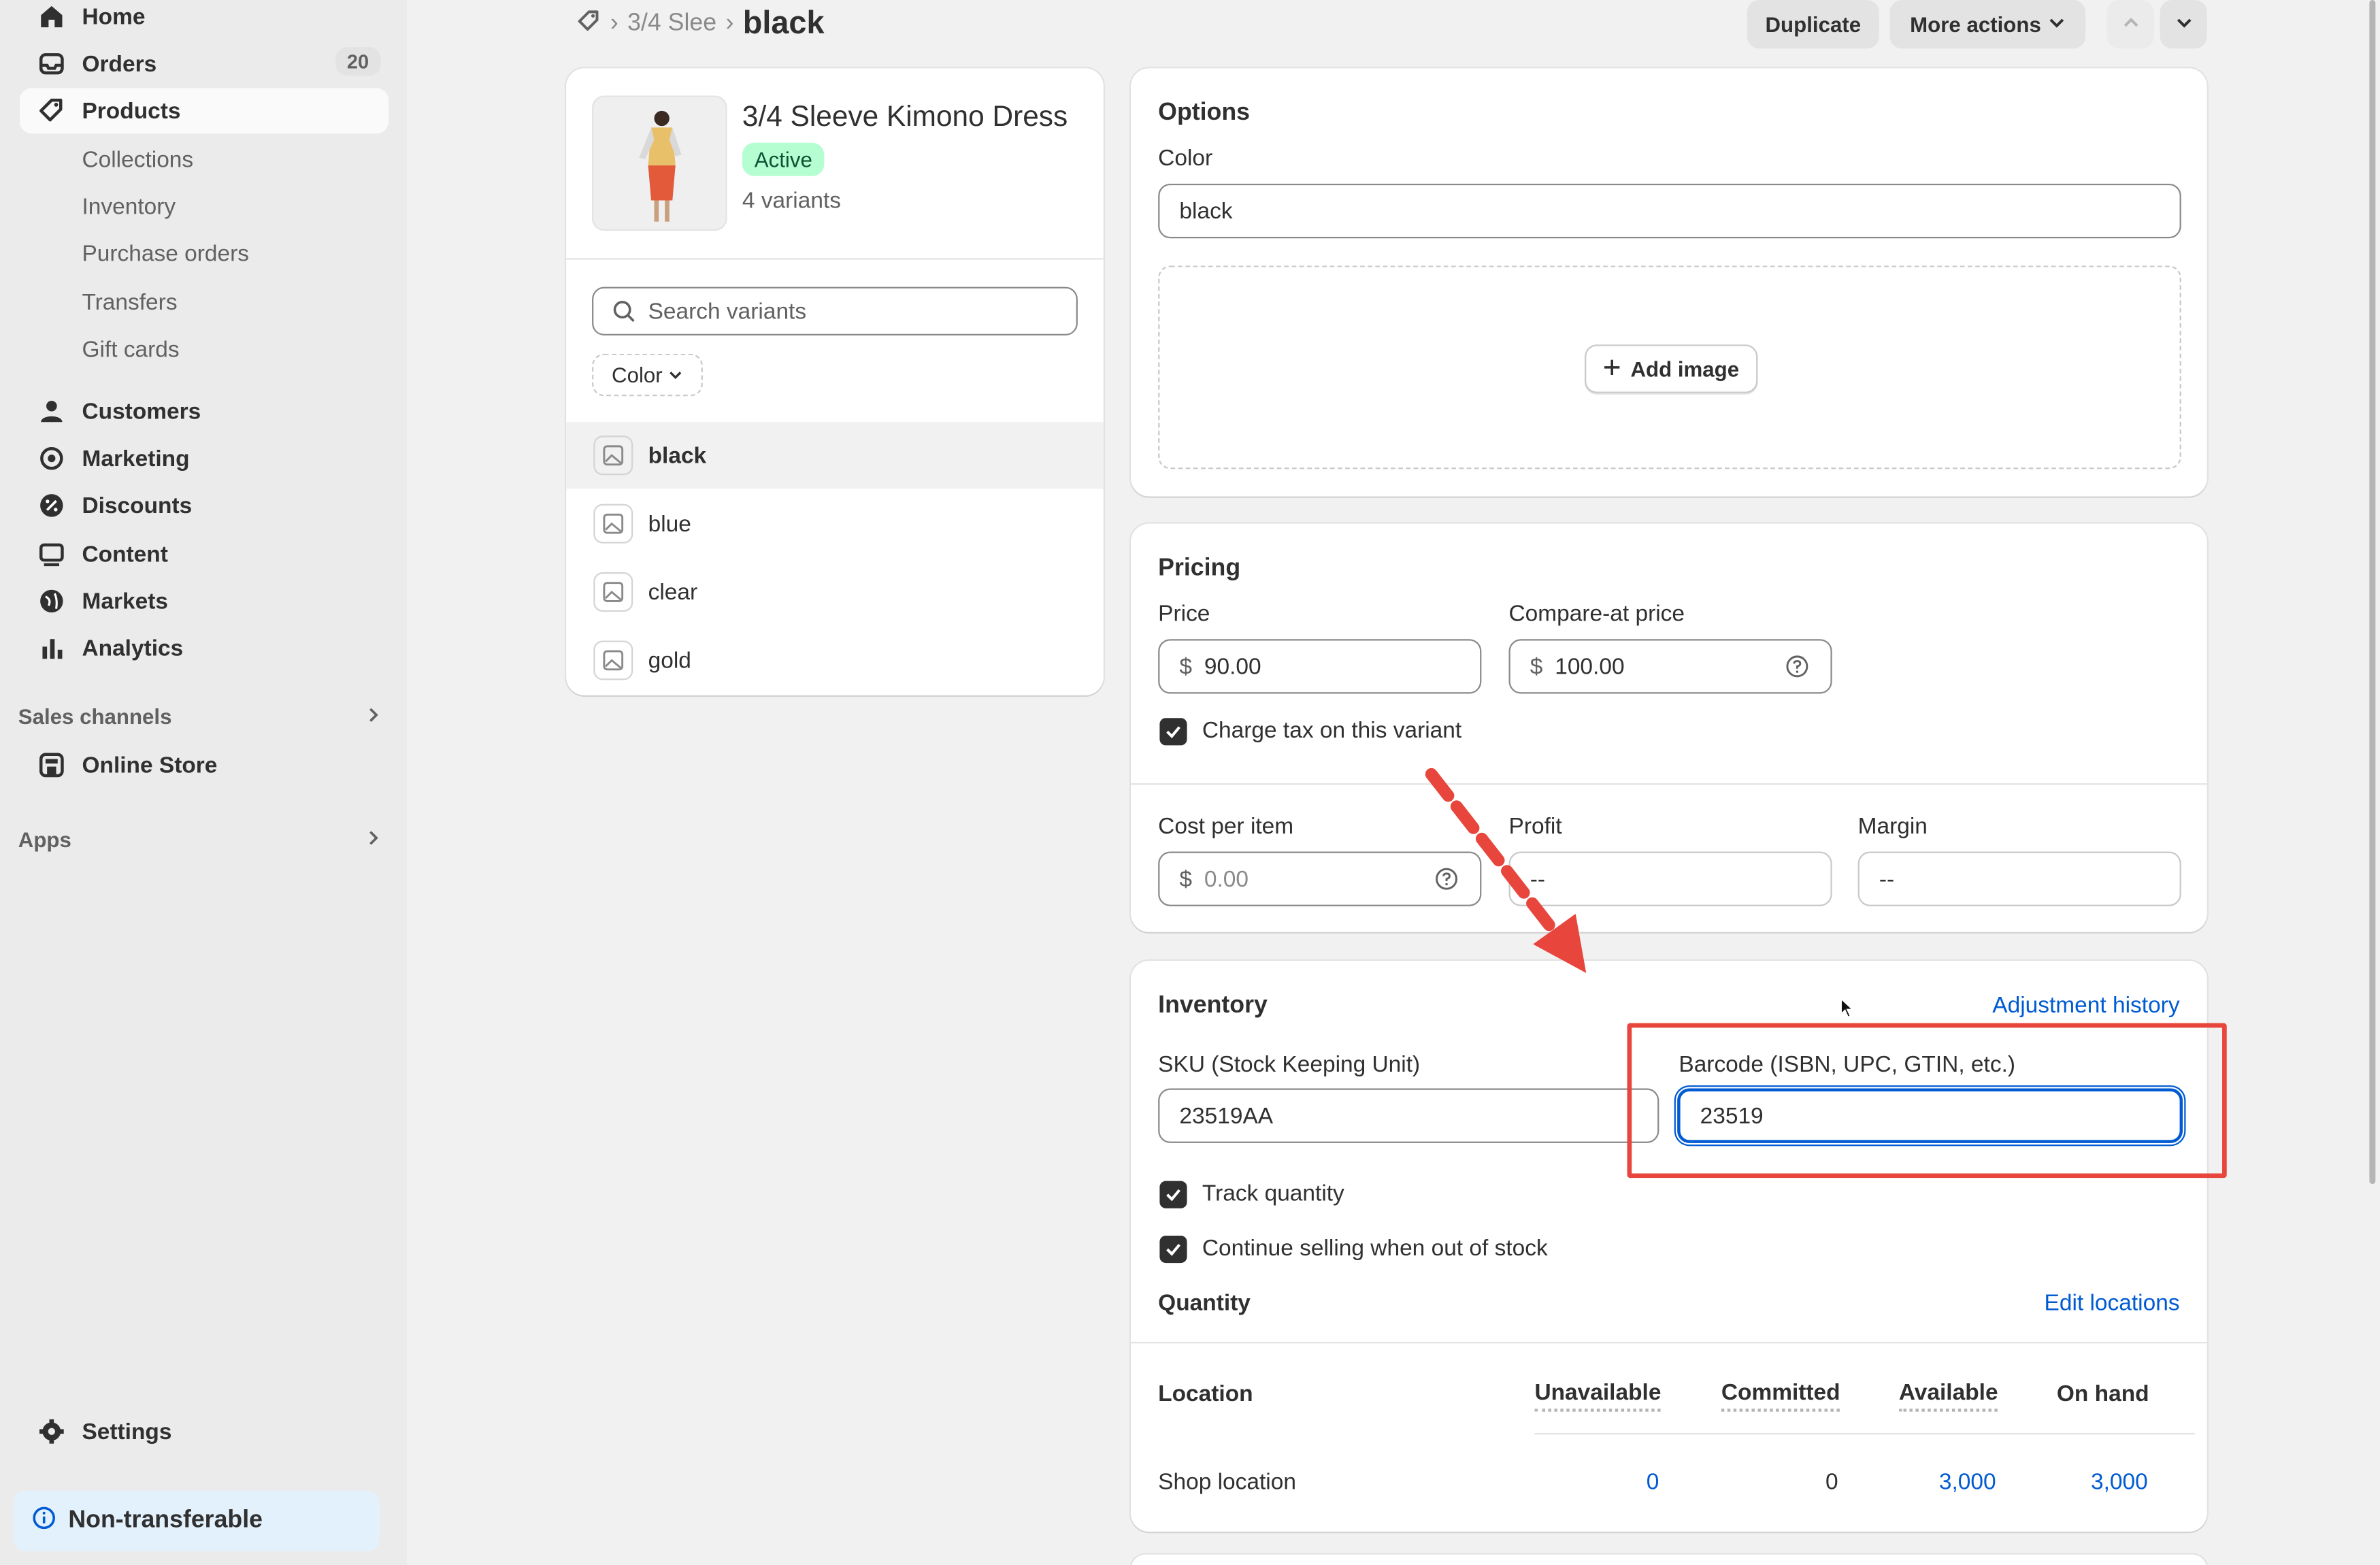  What do you see at coordinates (1506, 871) in the screenshot?
I see `annotation-arrow` at bounding box center [1506, 871].